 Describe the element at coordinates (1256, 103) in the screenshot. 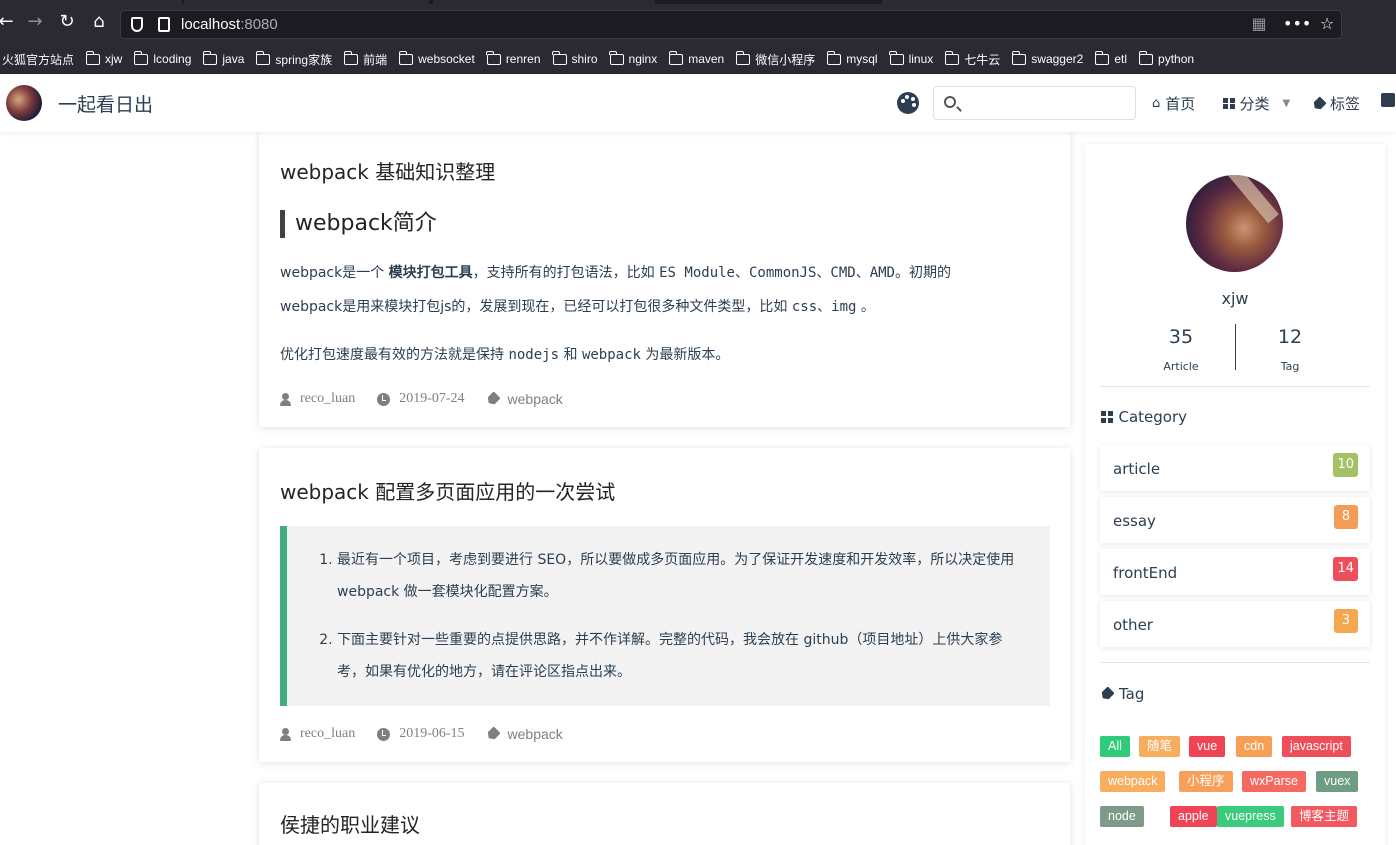

I see `nav-category: 分类 ▼` at that location.